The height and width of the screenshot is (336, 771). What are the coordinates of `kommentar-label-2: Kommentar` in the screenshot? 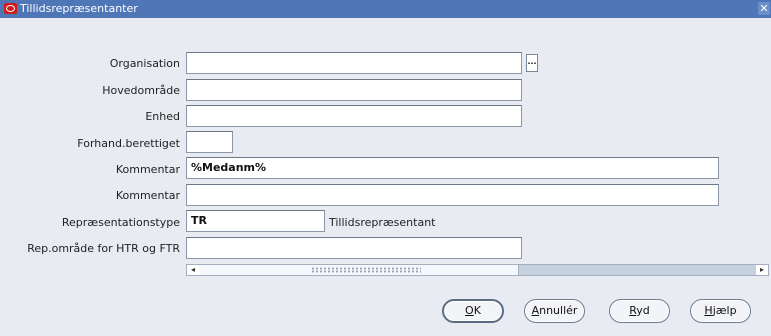 It's located at (147, 195).